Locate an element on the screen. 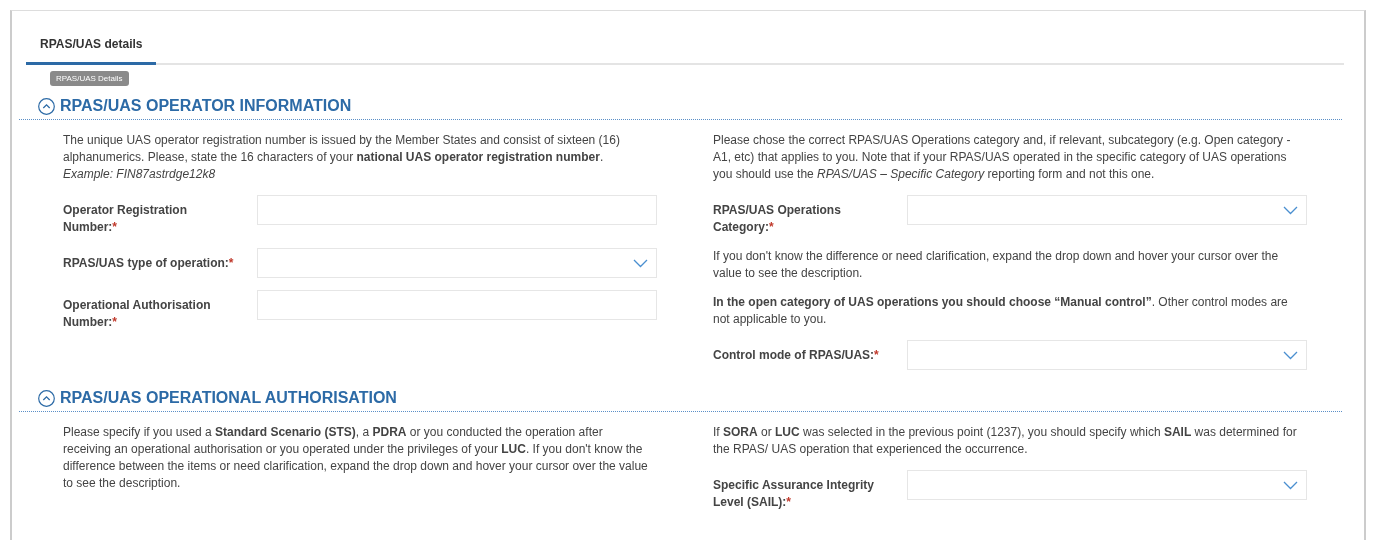 This screenshot has width=1374, height=540. section-title: RPAS/UAS OPERATIONAL AUTHORISATION is located at coordinates (228, 398).